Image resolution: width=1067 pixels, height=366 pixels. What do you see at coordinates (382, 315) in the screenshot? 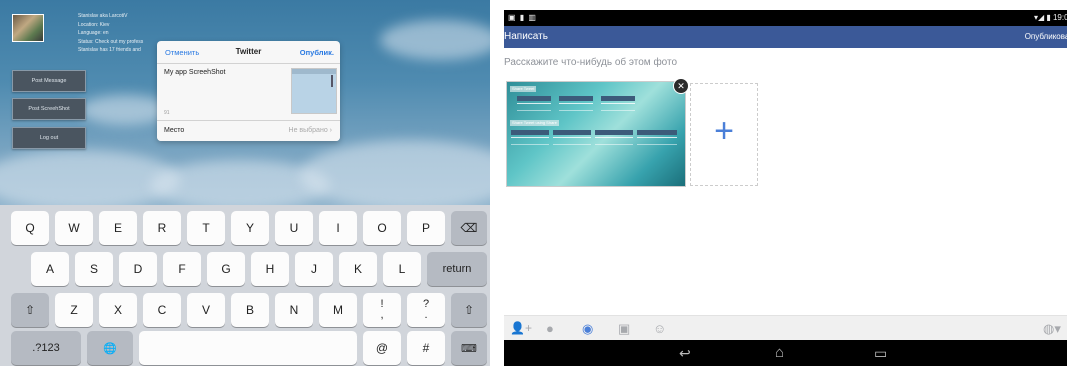
I see `exclam-bottom: ,` at bounding box center [382, 315].